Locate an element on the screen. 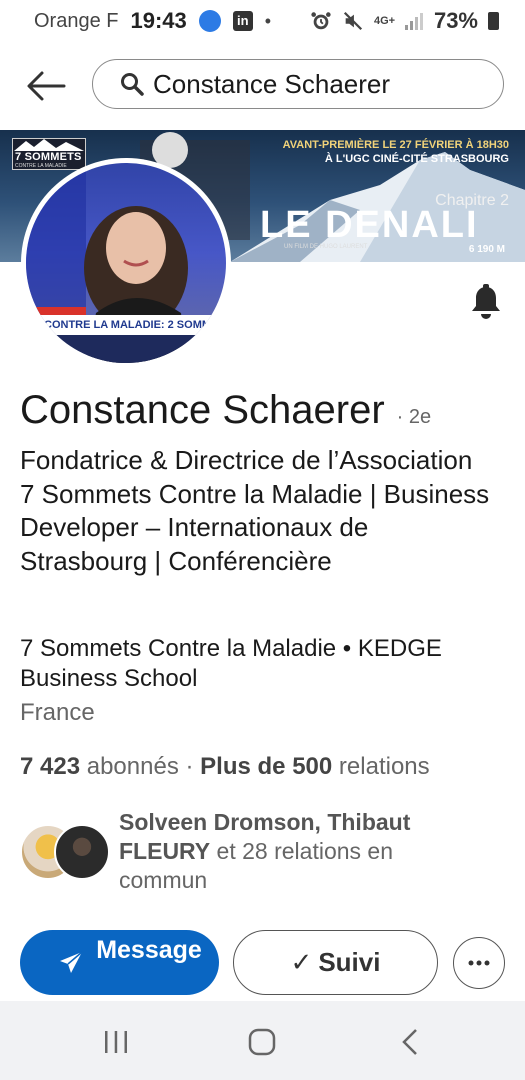 Image resolution: width=525 pixels, height=1080 pixels. top-bar: Constance Schaerer is located at coordinates (262, 86).